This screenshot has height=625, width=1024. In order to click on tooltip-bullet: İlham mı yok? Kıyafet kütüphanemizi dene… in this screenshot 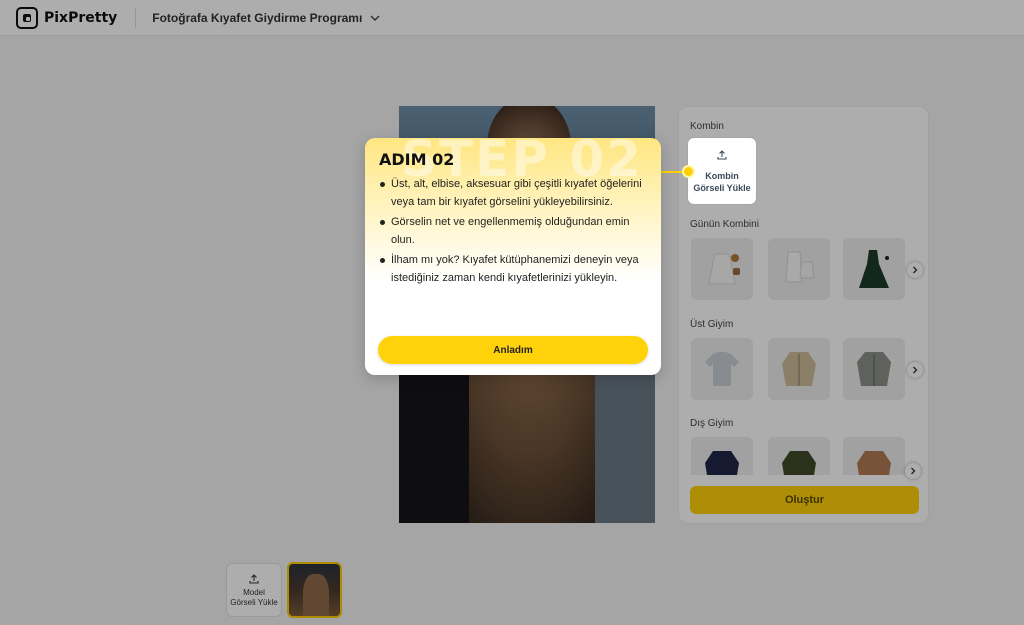, I will do `click(515, 269)`.